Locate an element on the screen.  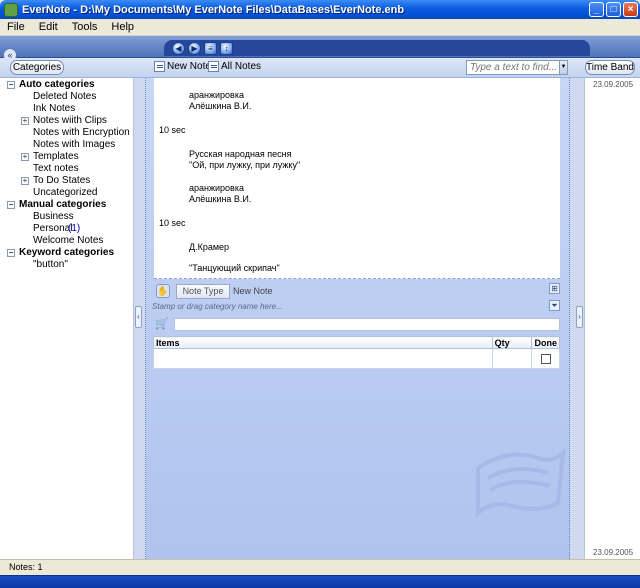
time-band-top-date: 23.09.2005 is located at coordinates (613, 84).